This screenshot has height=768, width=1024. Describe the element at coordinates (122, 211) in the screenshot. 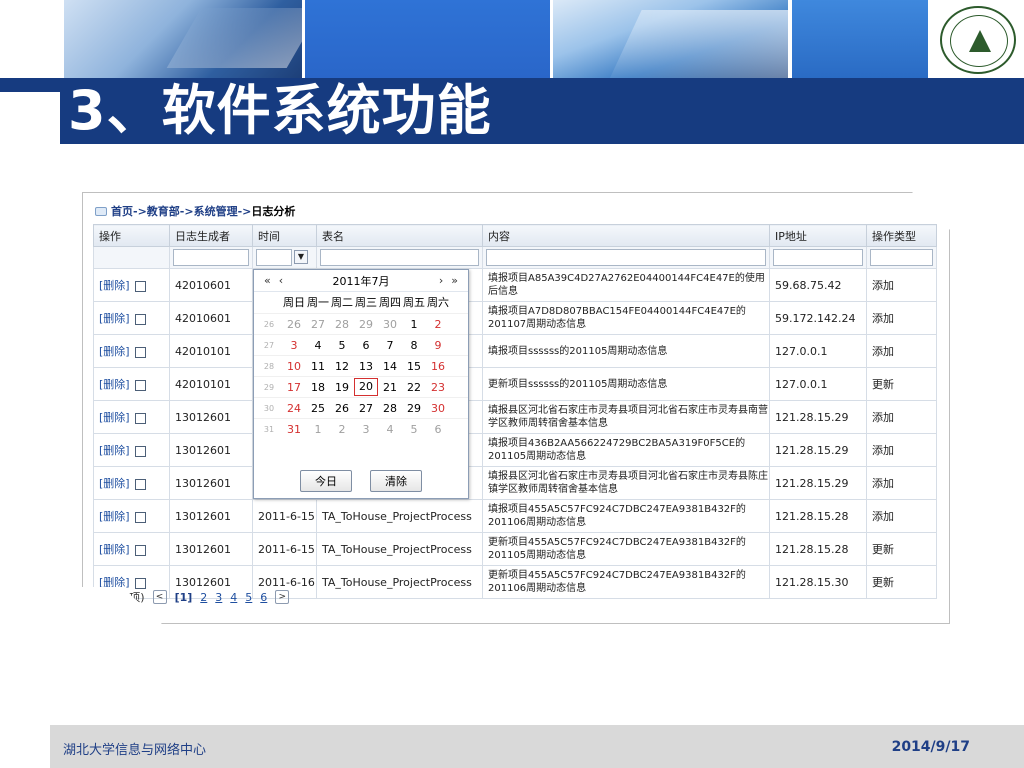

I see `breadcrumb-home: 首页` at that location.